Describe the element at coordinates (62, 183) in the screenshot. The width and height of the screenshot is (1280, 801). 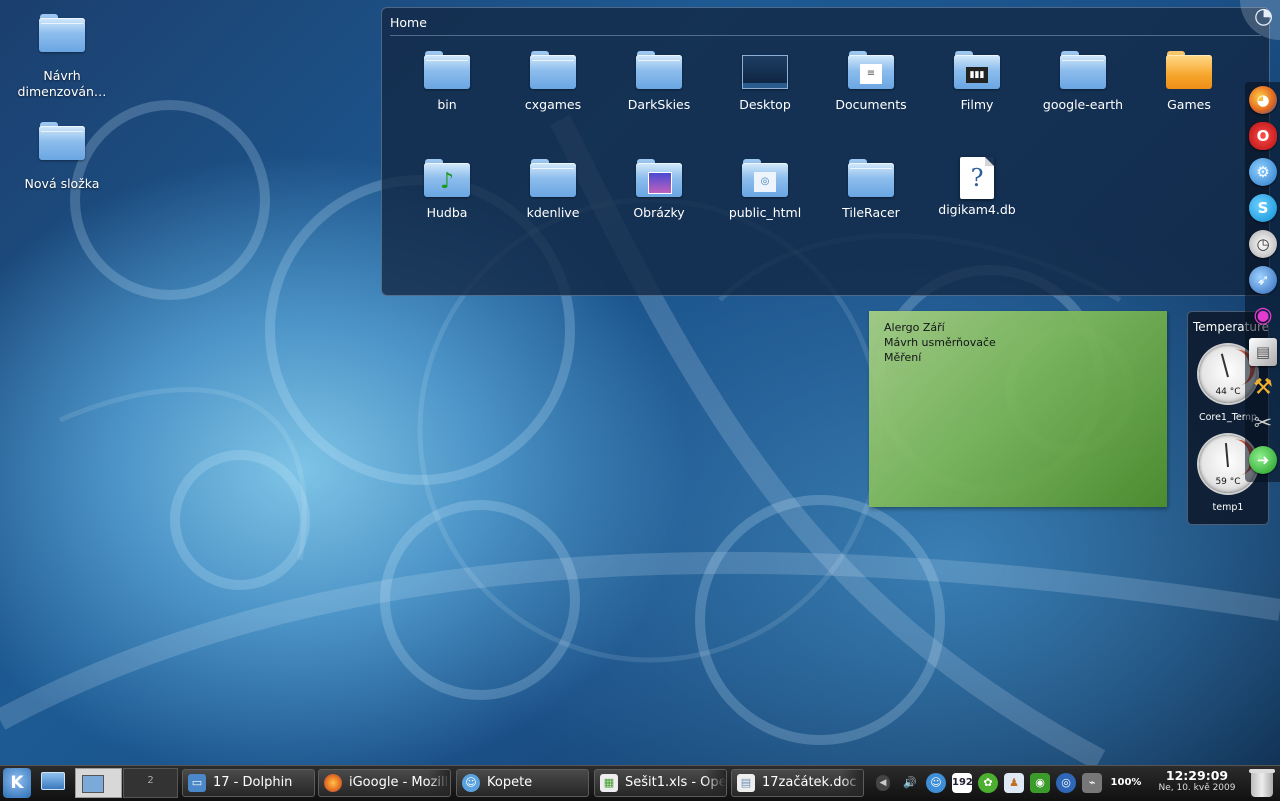
I see `desktop-icon-label: Nová složka` at that location.